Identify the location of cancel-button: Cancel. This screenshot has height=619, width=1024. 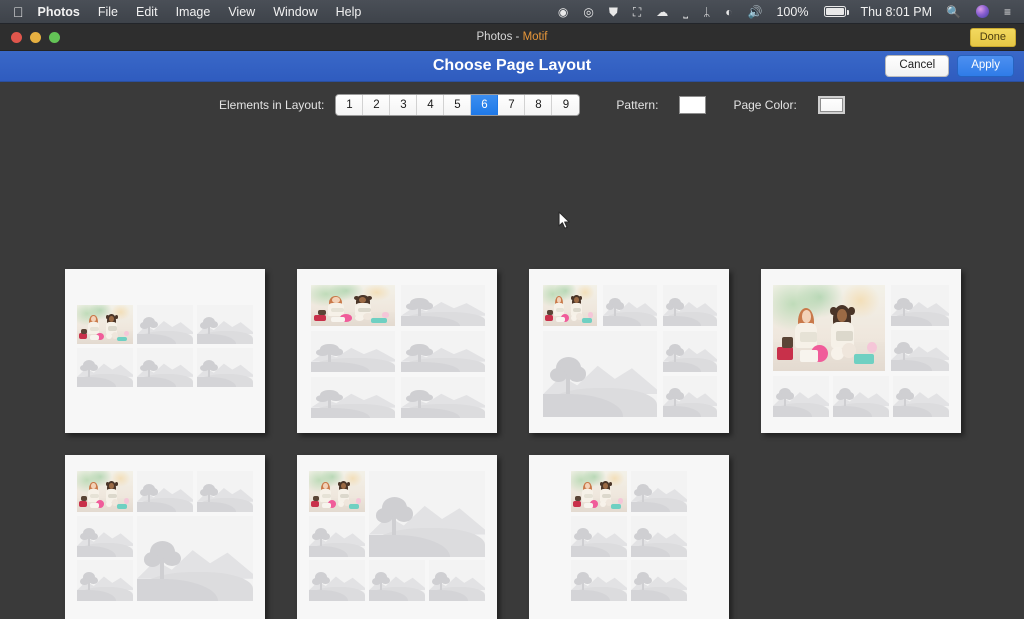
(917, 66).